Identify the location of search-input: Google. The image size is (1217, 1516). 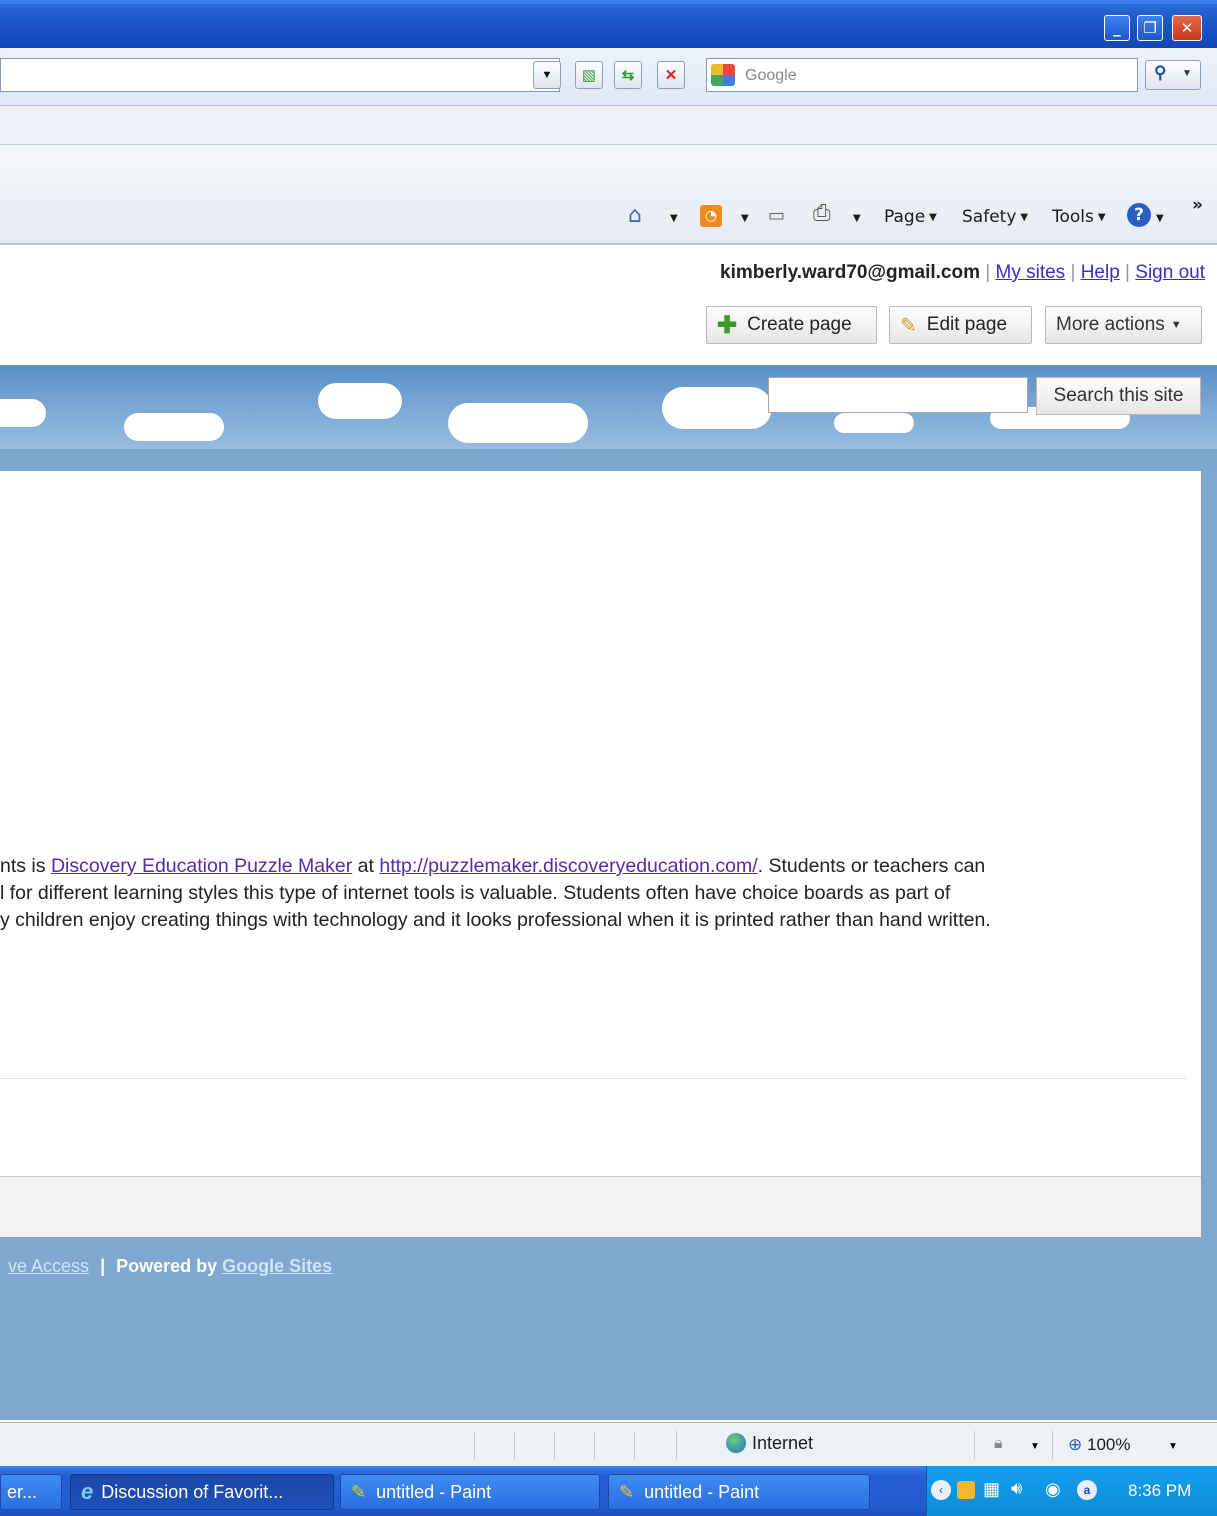
(922, 75).